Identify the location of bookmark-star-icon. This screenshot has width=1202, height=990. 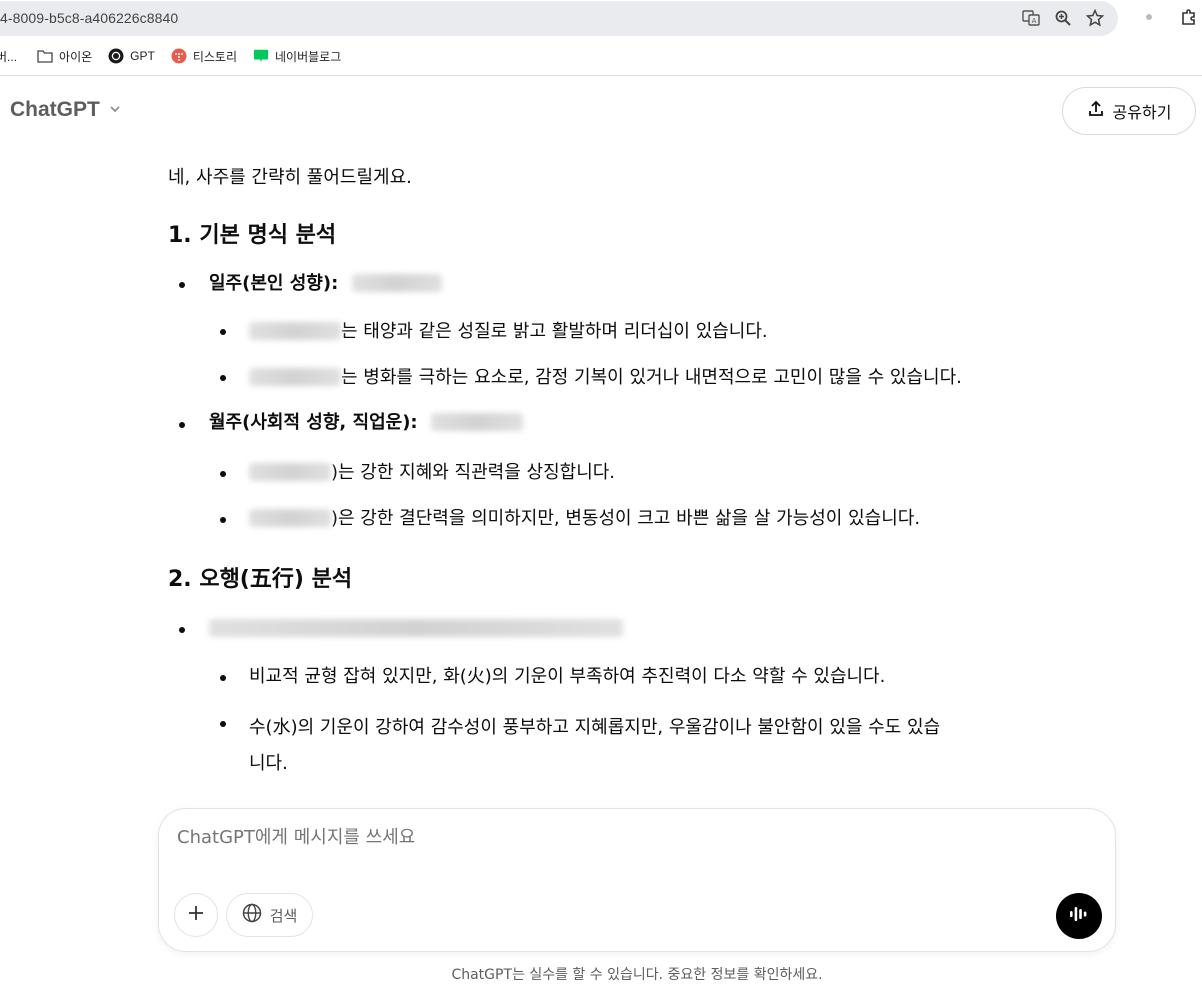
(1095, 18).